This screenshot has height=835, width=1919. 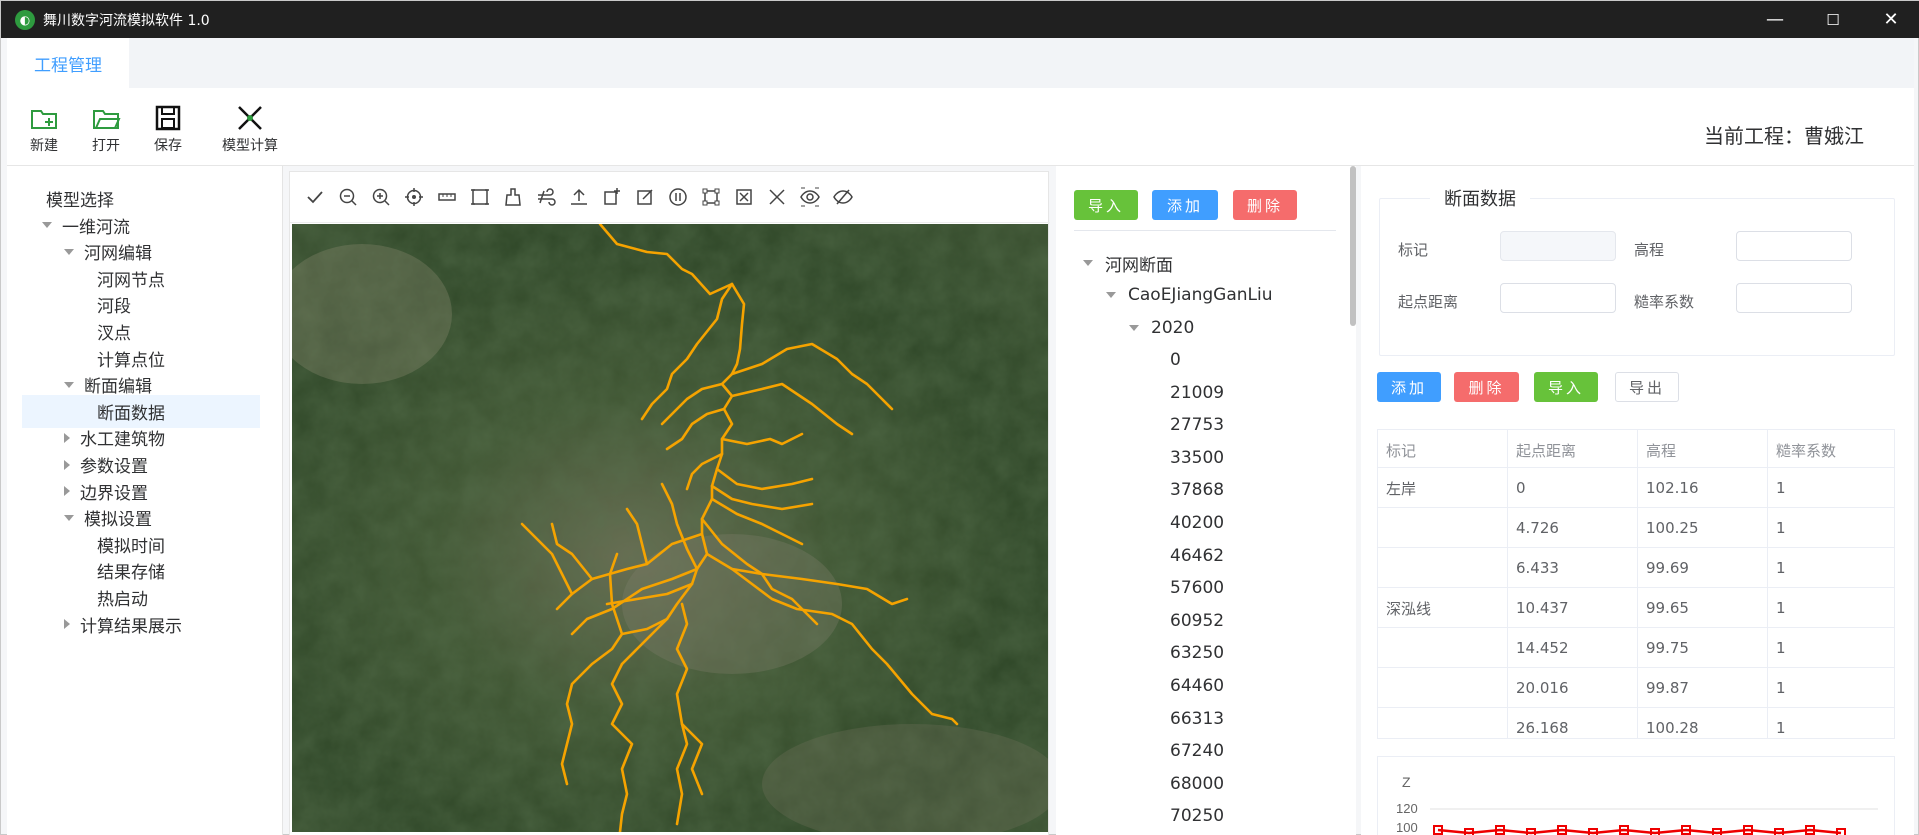 I want to click on wind-icon, so click(x=545, y=197).